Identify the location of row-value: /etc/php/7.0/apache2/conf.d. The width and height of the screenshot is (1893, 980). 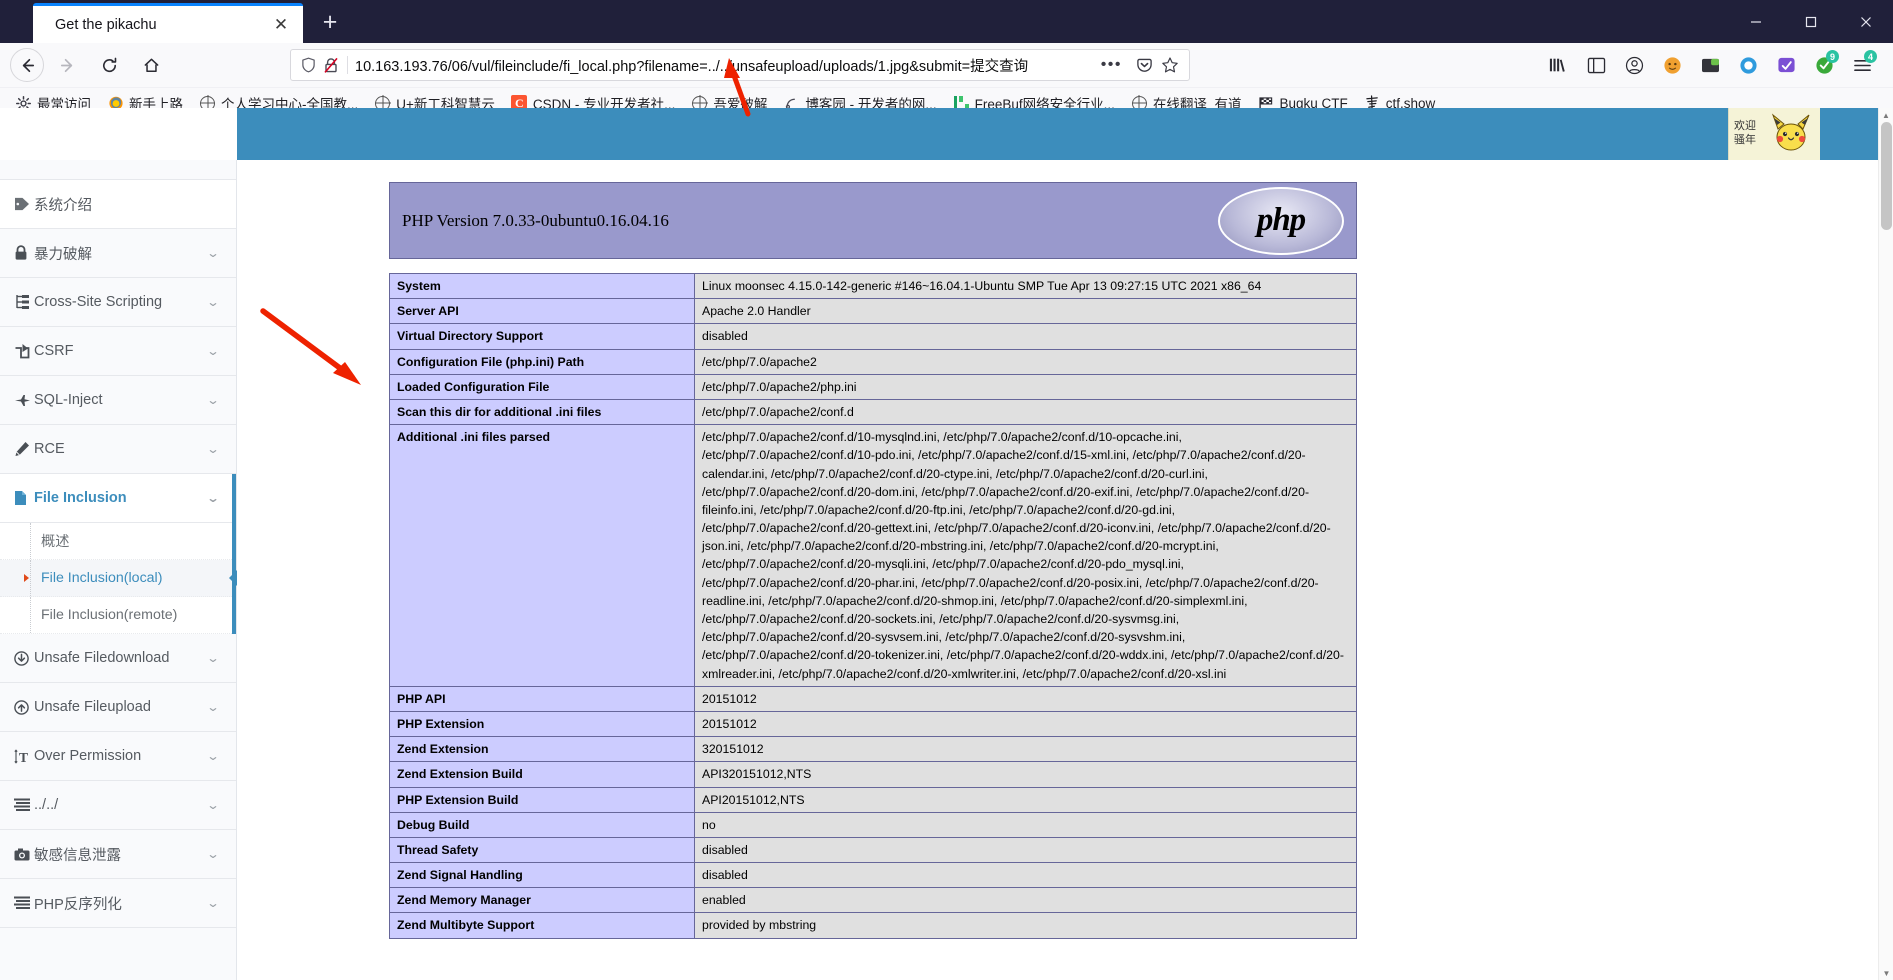
(1025, 412).